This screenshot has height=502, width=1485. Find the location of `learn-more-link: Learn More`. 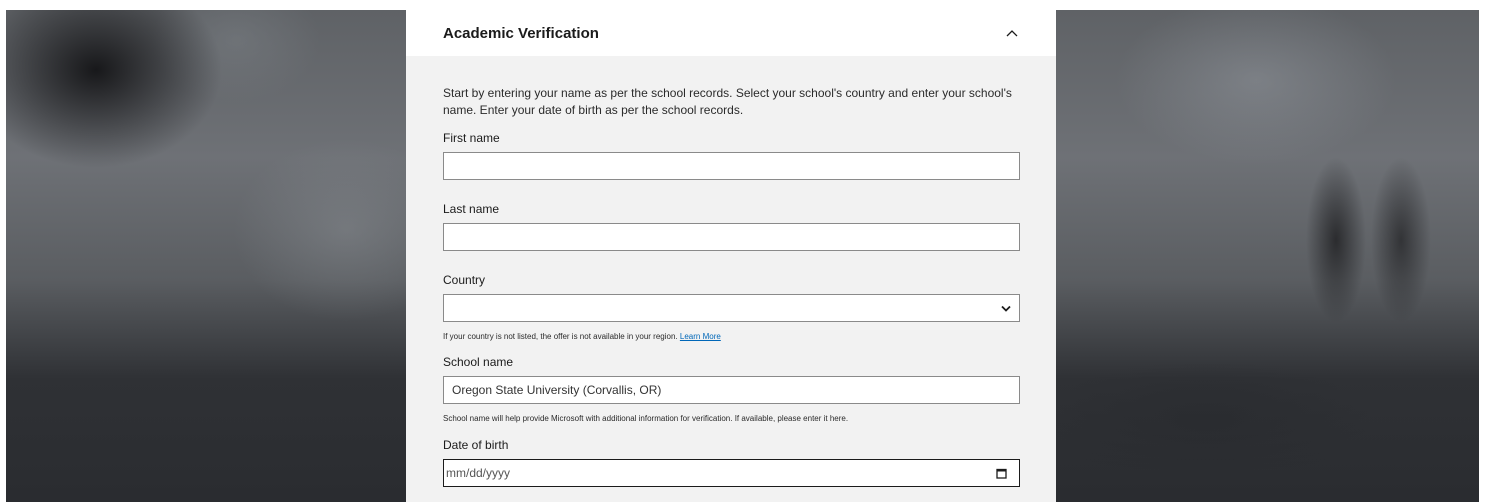

learn-more-link: Learn More is located at coordinates (700, 336).